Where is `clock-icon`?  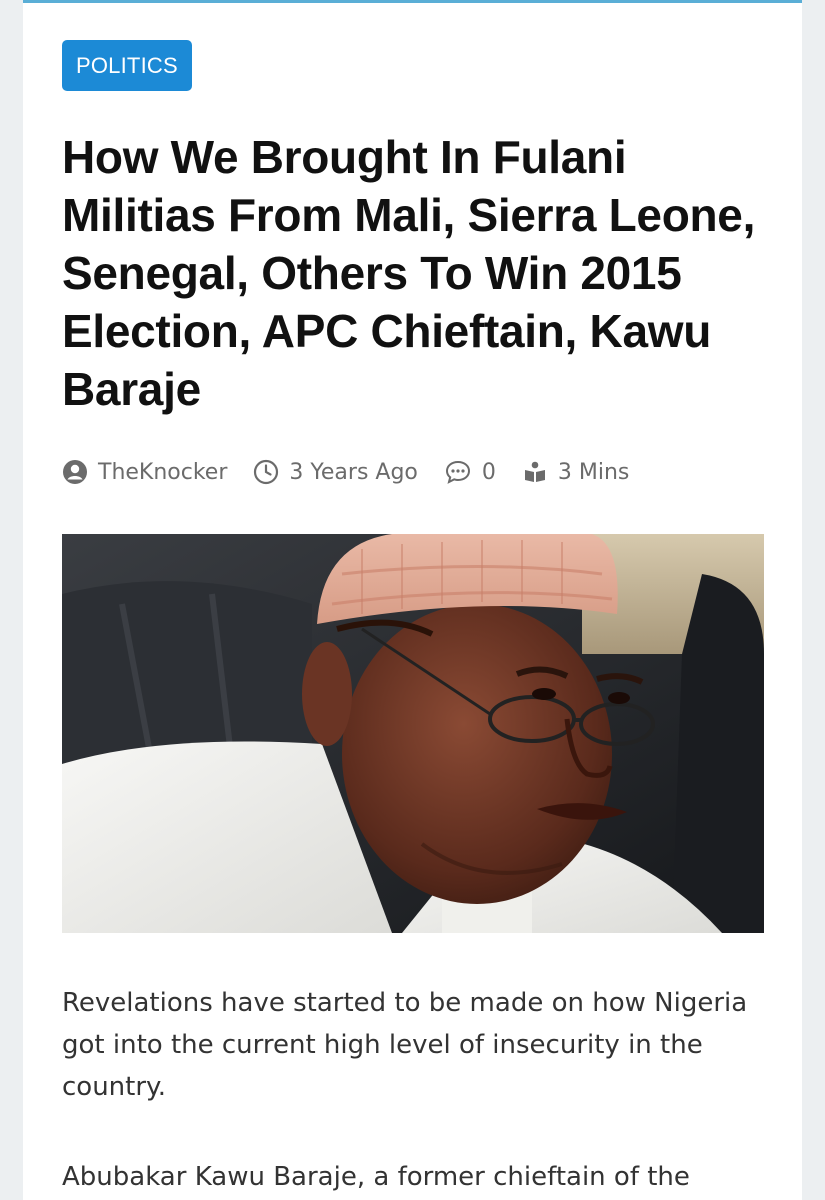
clock-icon is located at coordinates (266, 472).